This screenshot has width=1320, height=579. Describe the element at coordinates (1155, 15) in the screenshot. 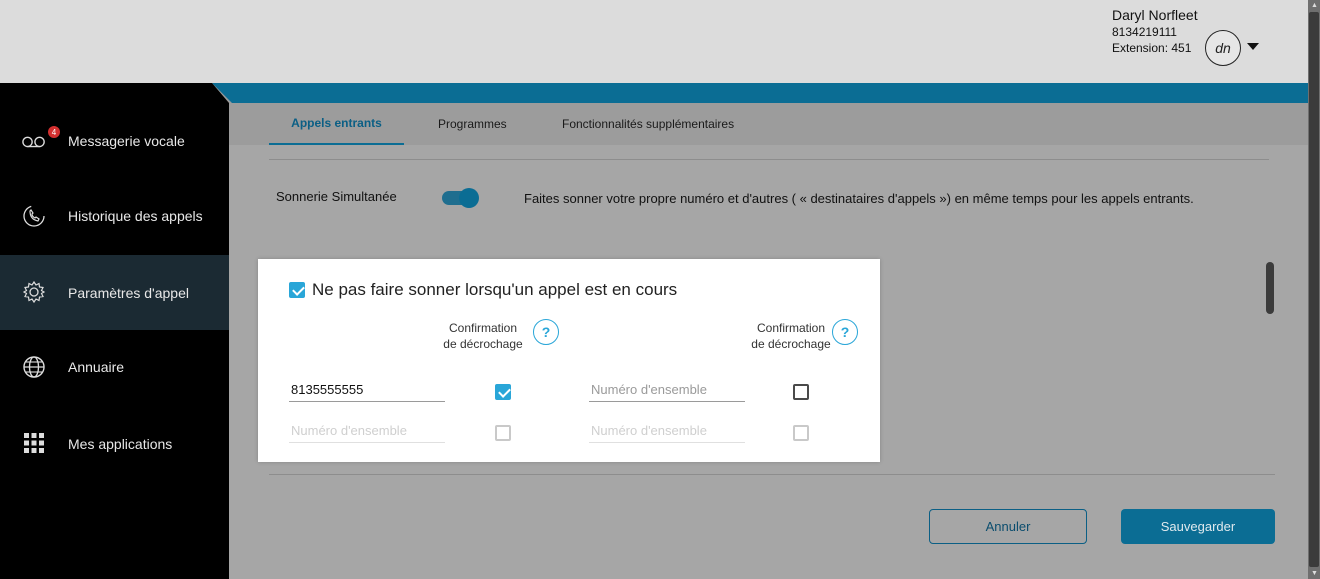

I see `user-name: Daryl Norfleet` at that location.